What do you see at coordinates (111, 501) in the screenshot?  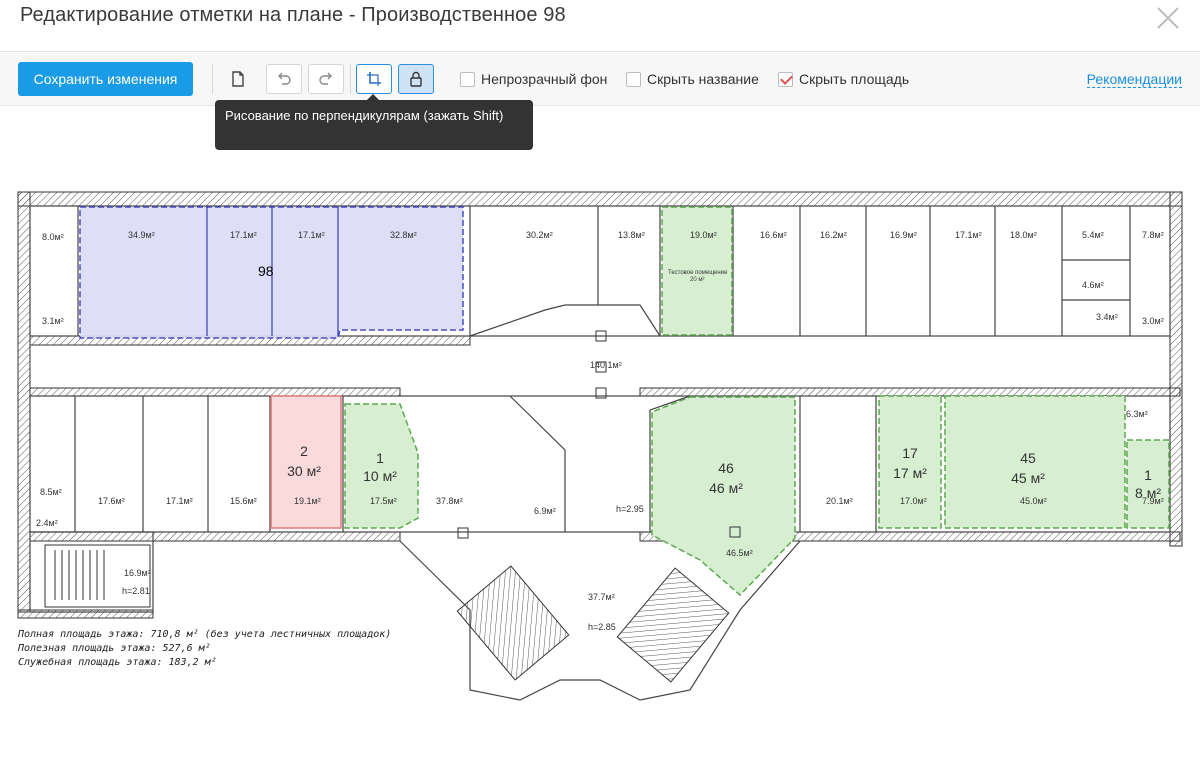 I see `room-area-label: 17.6м²` at bounding box center [111, 501].